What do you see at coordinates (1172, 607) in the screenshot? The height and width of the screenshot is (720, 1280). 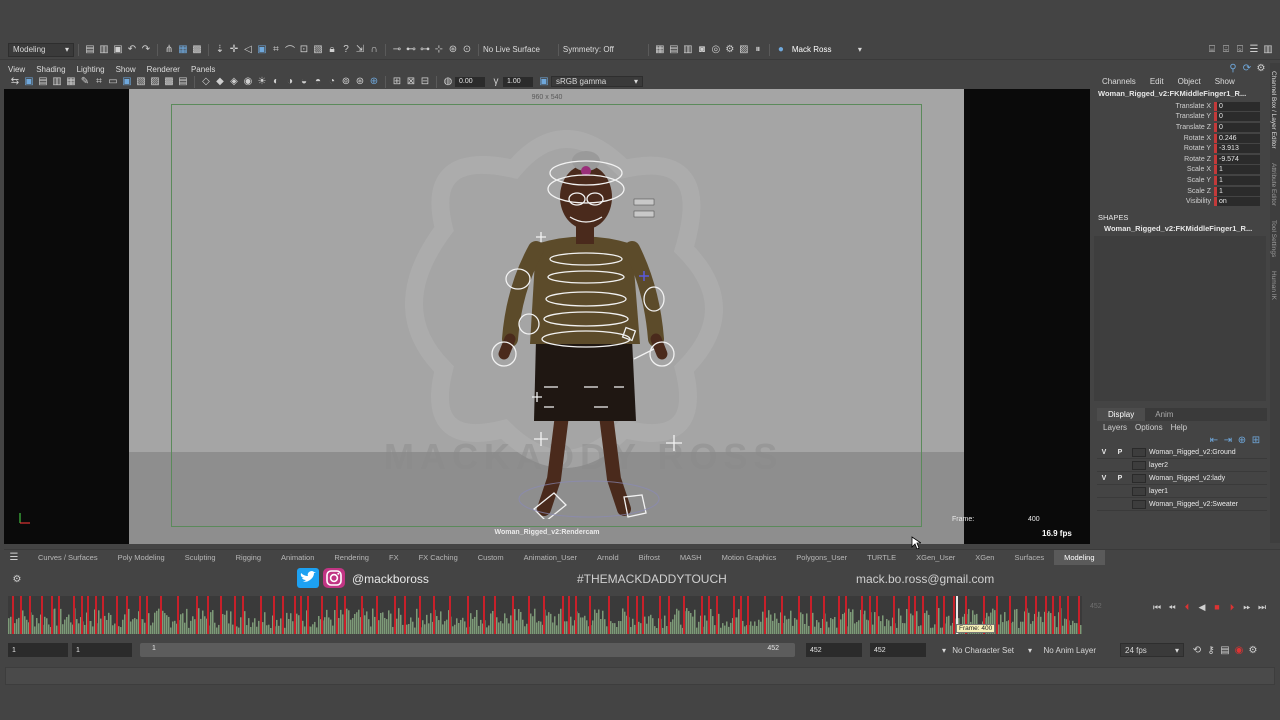 I see `step-back-key-icon: ⏪︎` at bounding box center [1172, 607].